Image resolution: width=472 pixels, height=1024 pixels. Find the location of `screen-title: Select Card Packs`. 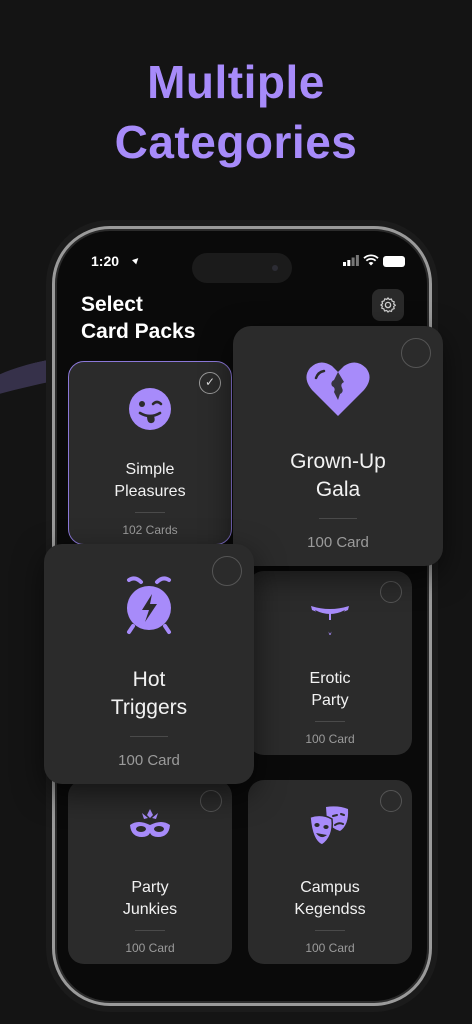

screen-title: Select Card Packs is located at coordinates (138, 318).